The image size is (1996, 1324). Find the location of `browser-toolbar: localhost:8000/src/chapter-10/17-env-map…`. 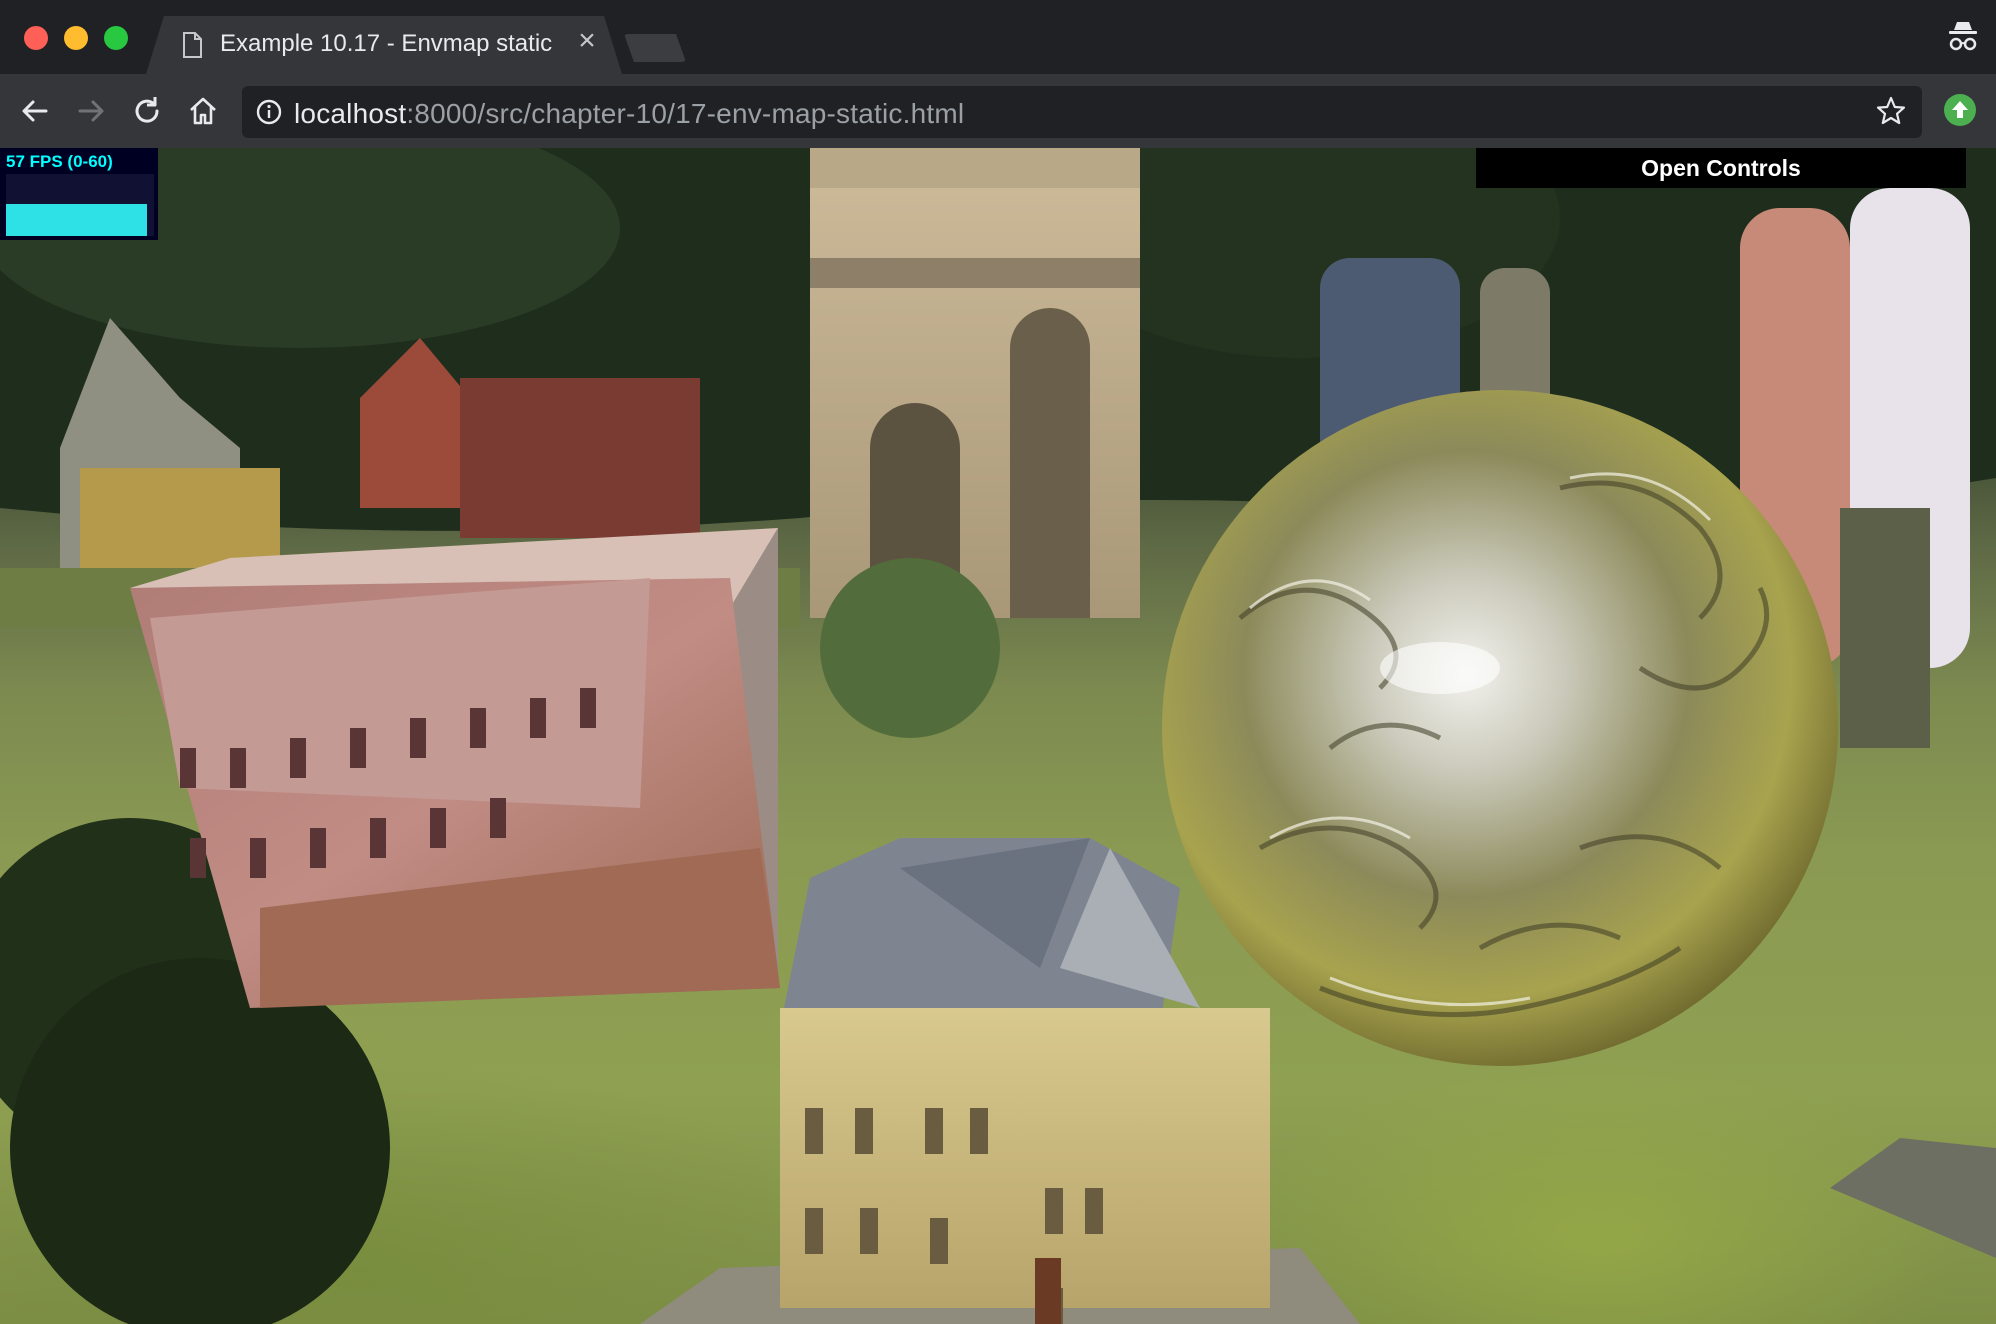

browser-toolbar: localhost:8000/src/chapter-10/17-env-map… is located at coordinates (998, 111).